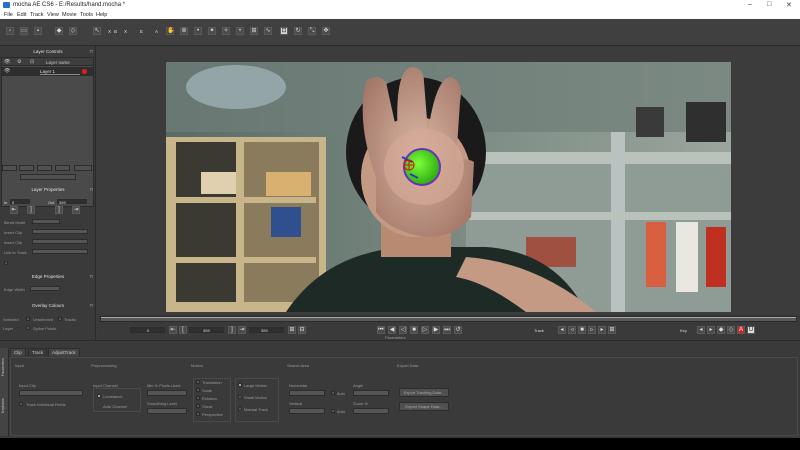 This screenshot has width=800, height=450. What do you see at coordinates (109, 31) in the screenshot?
I see `tool-x-1: X` at bounding box center [109, 31].